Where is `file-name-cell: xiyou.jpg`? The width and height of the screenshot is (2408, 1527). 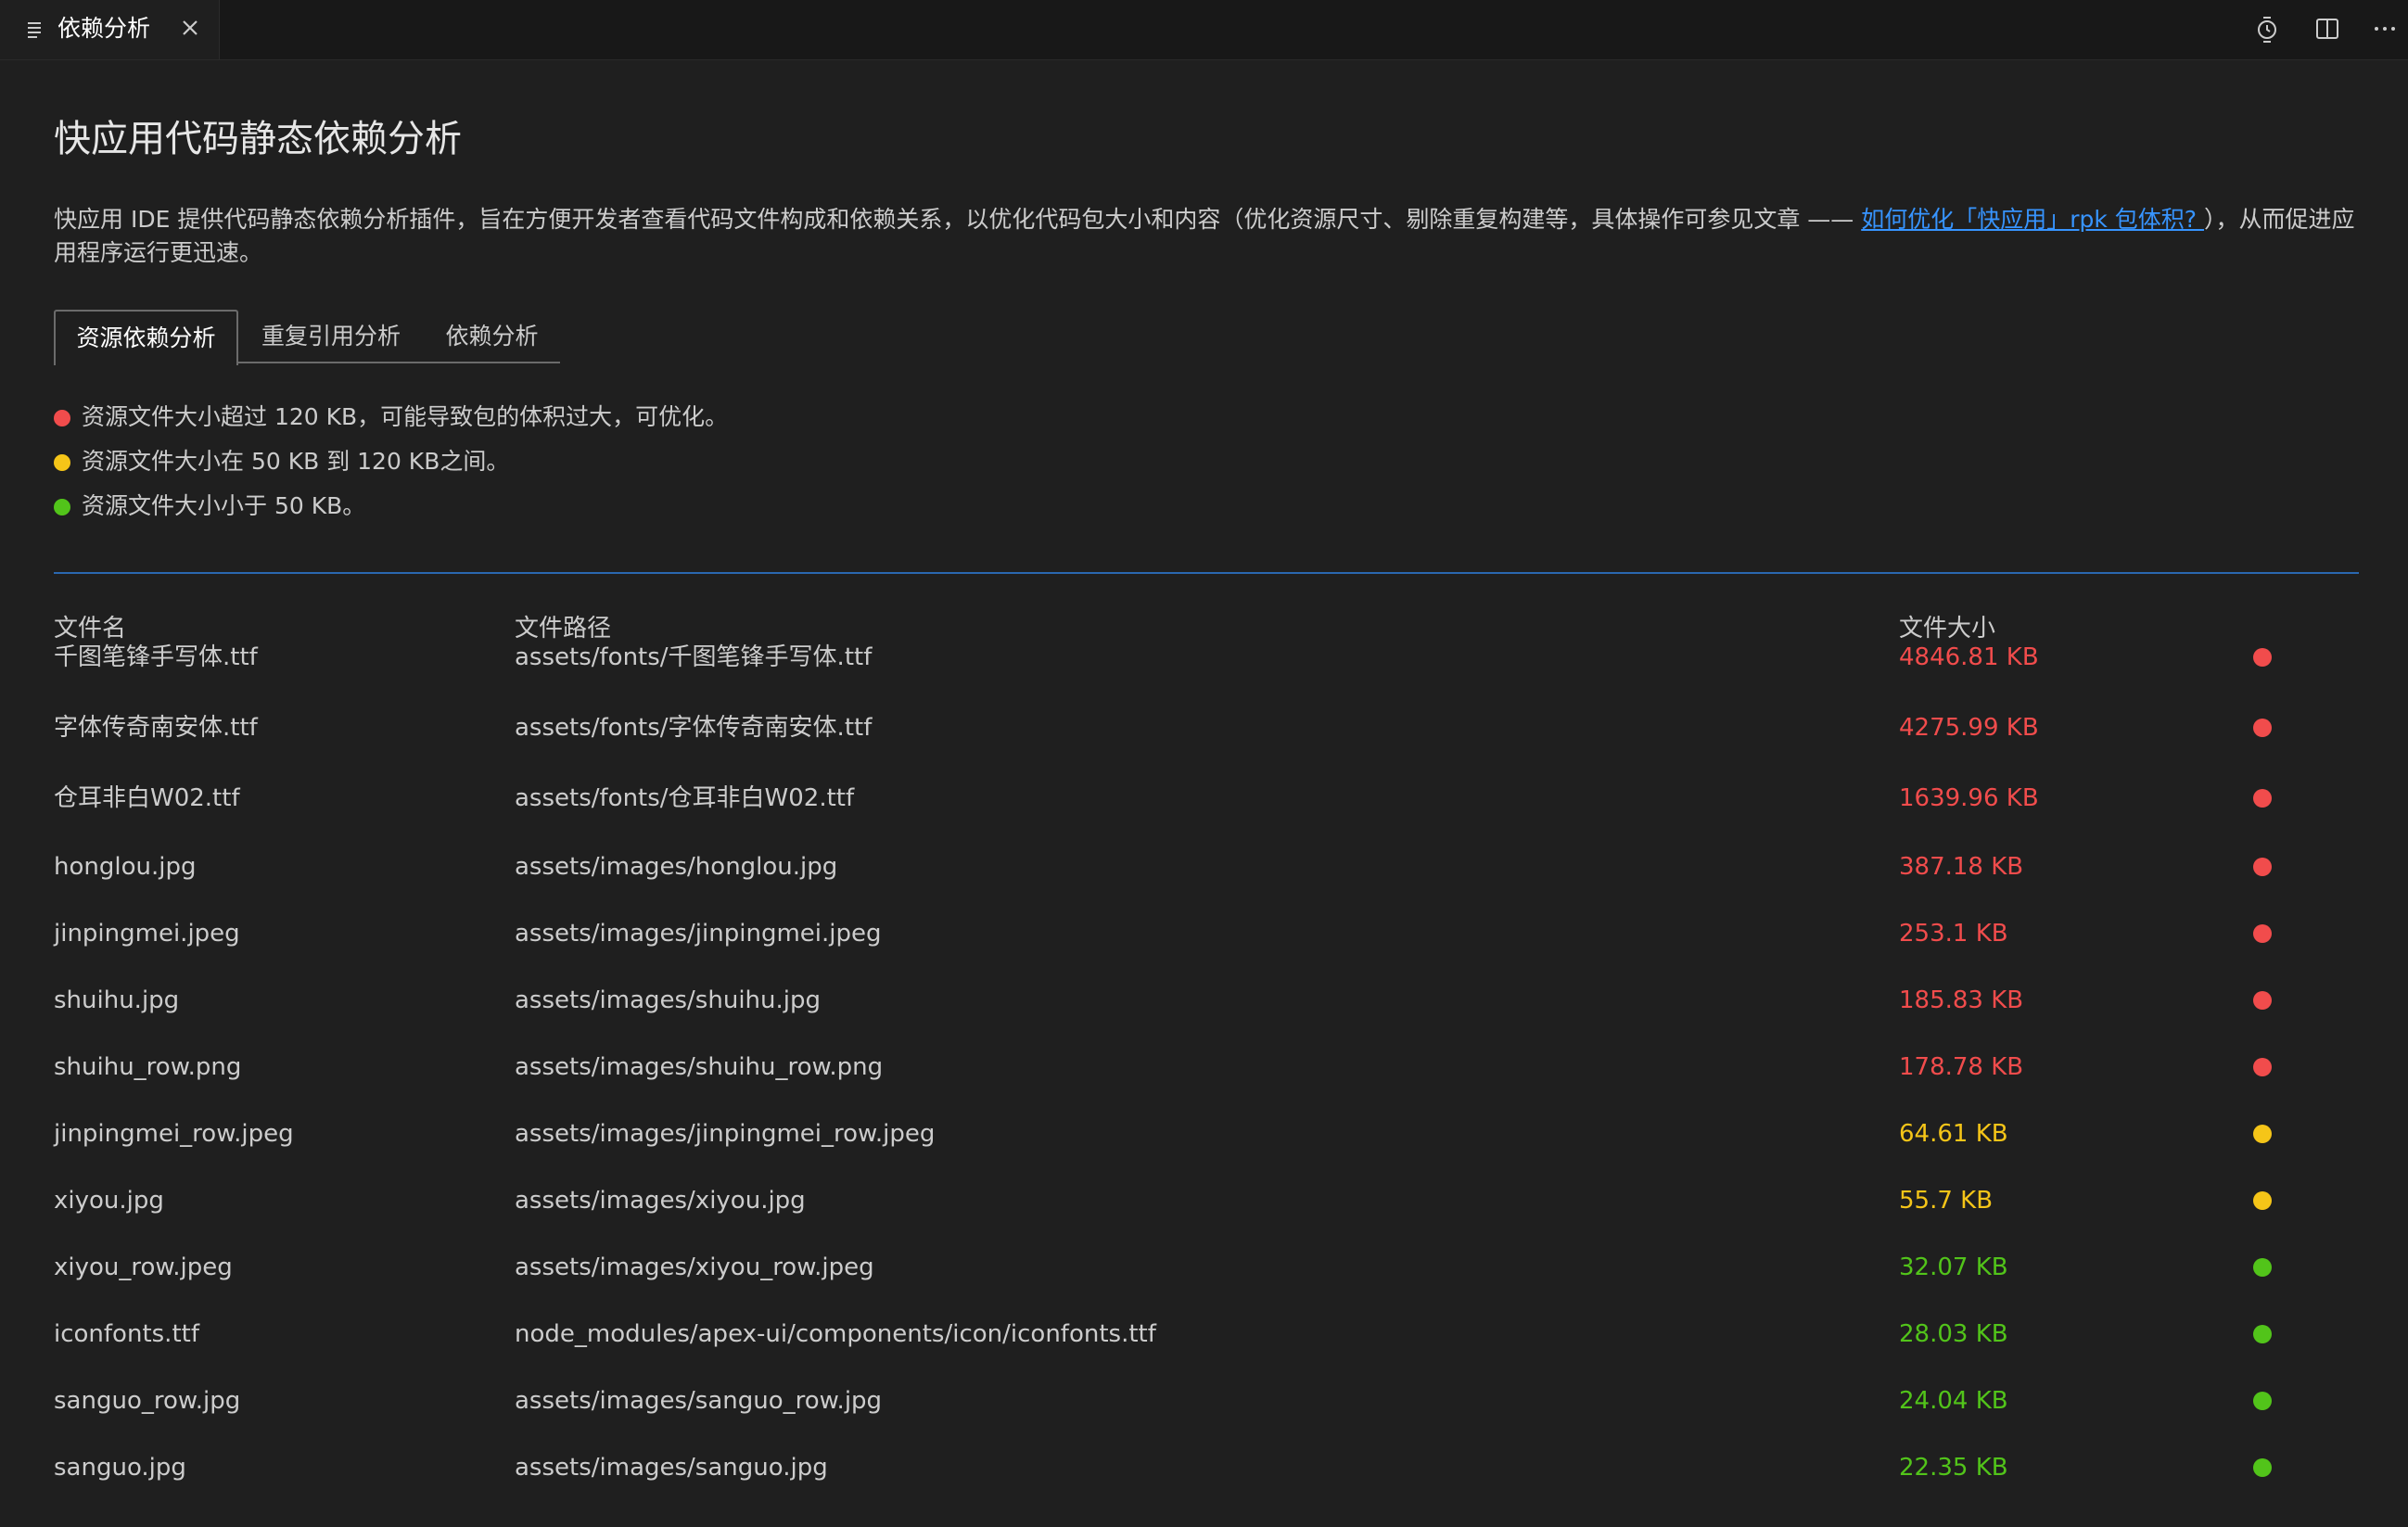
file-name-cell: xiyou.jpg is located at coordinates (109, 1201).